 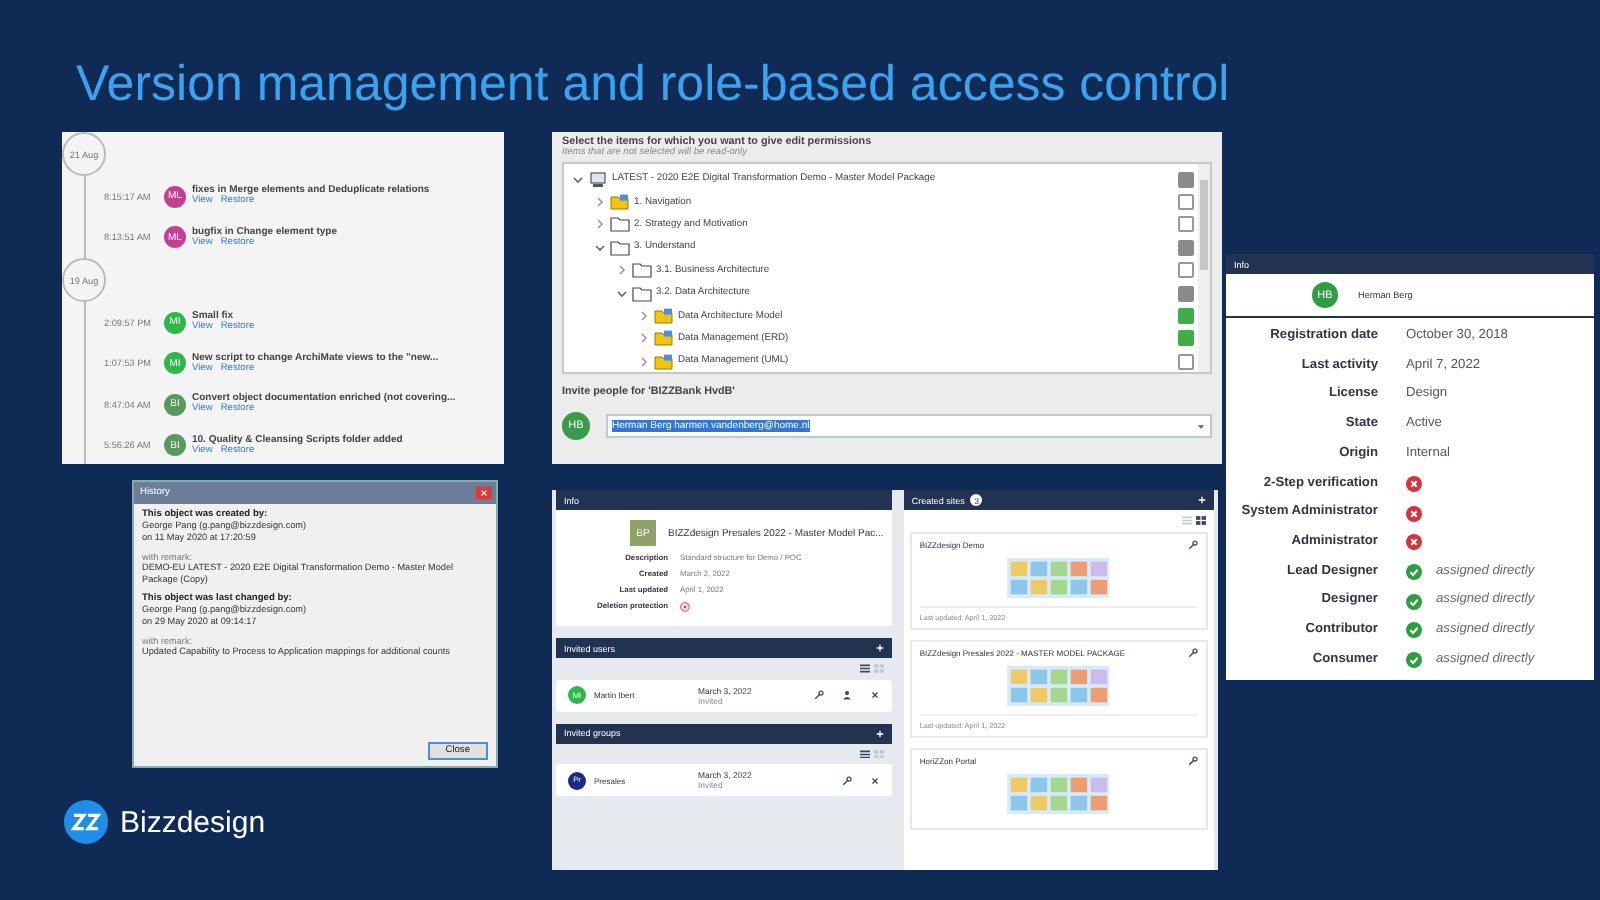 I want to click on logo-icon, so click(x=86, y=822).